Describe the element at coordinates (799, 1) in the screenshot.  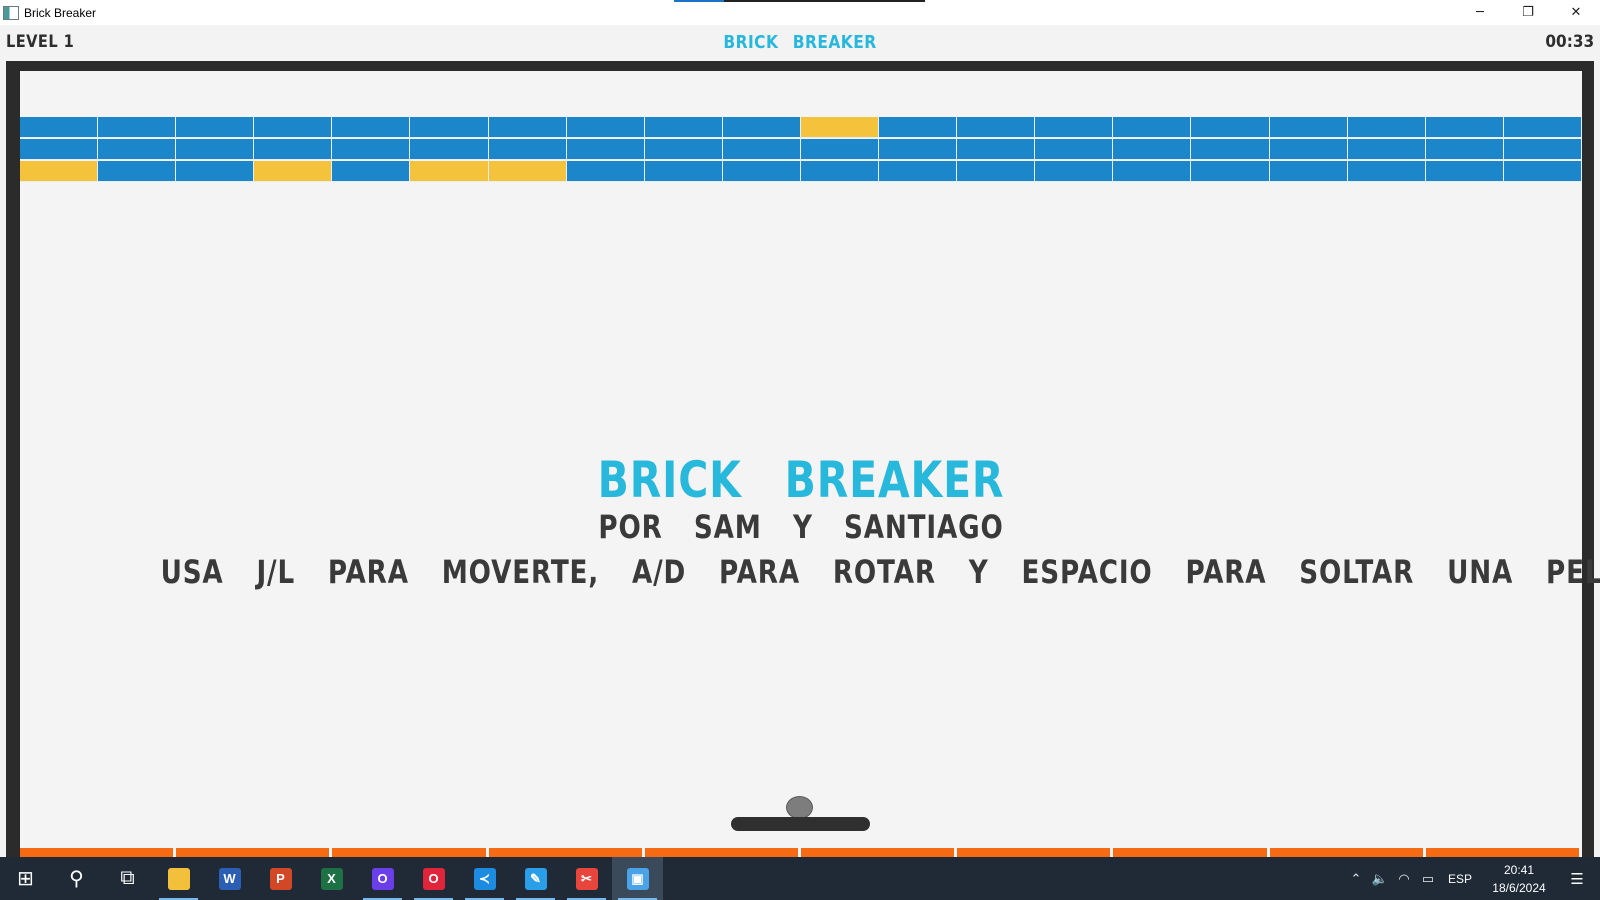
I see `titlebar-progress-bar` at that location.